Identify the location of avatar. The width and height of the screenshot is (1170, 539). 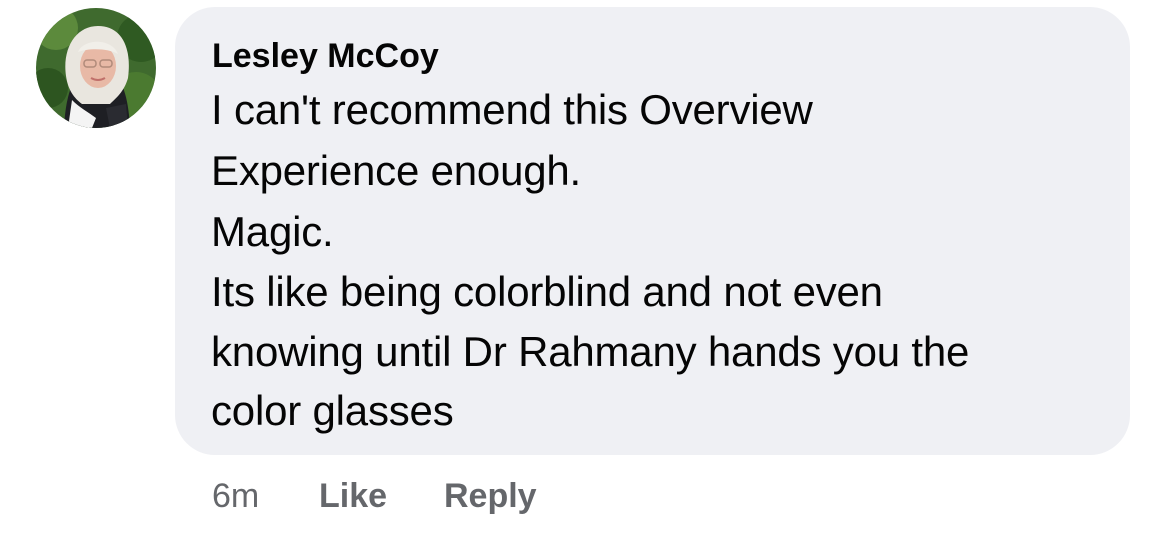
(96, 68).